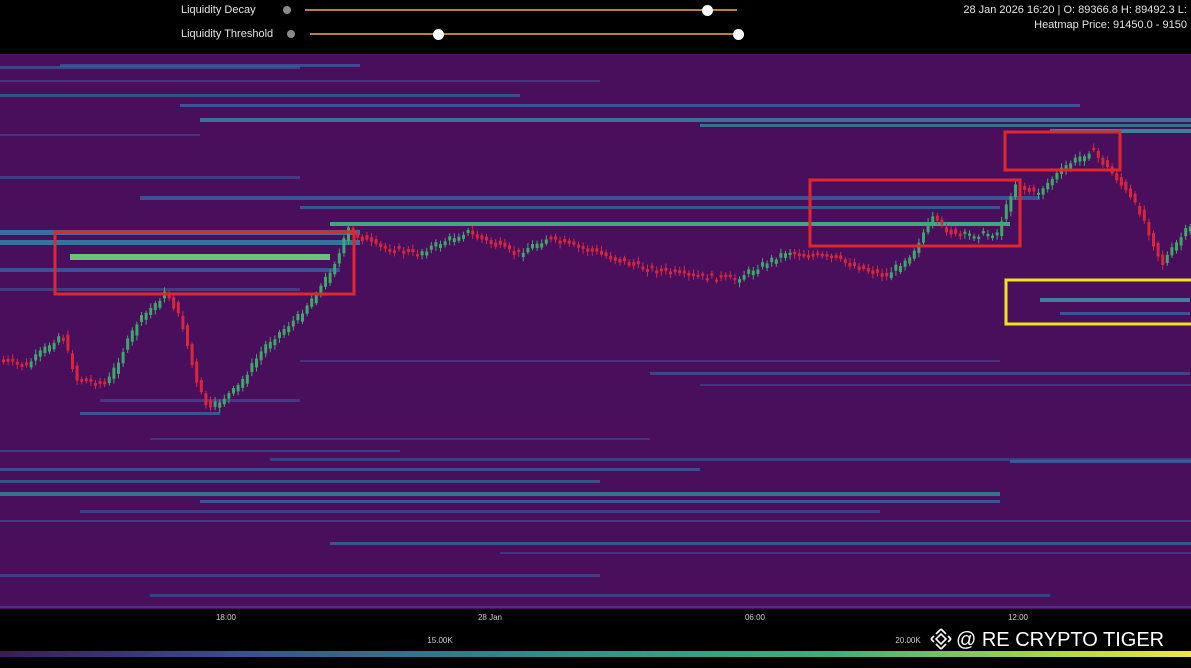 The height and width of the screenshot is (668, 1191). What do you see at coordinates (439, 34) in the screenshot?
I see `liquidity-threshold-low-thumb` at bounding box center [439, 34].